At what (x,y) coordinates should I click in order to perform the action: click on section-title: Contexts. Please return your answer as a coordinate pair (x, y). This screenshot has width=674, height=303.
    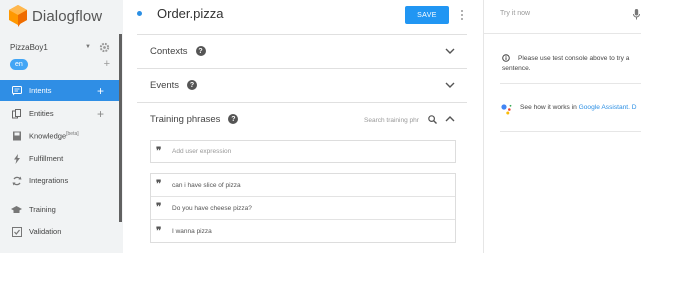
    Looking at the image, I should click on (169, 51).